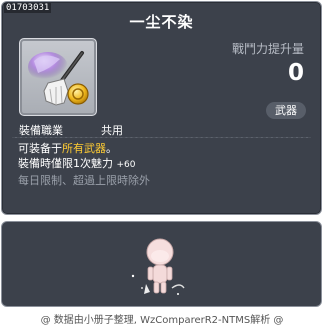 Image resolution: width=324 pixels, height=326 pixels. What do you see at coordinates (84, 180) in the screenshot?
I see `desc-line-limit: 每日限制、超過上限時除外` at bounding box center [84, 180].